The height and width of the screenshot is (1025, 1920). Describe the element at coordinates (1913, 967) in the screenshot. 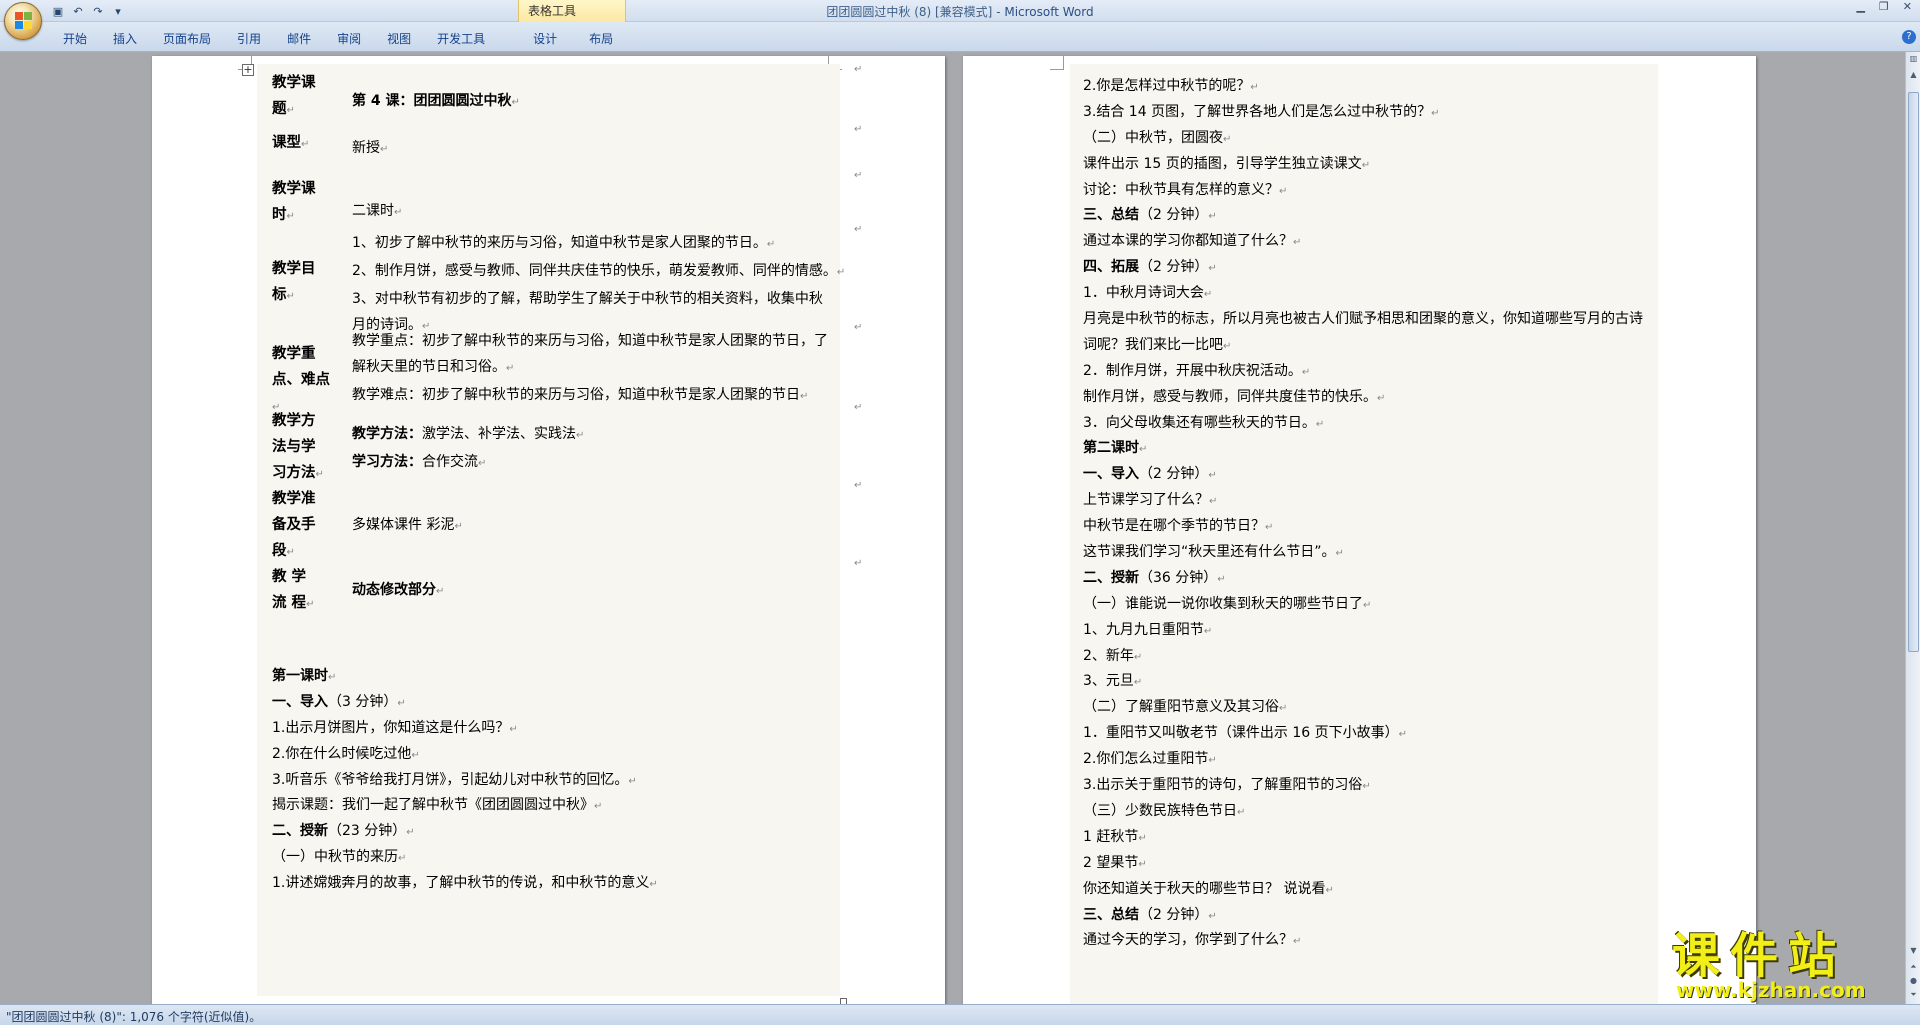

I see `previous-page-icon: ⏶` at that location.